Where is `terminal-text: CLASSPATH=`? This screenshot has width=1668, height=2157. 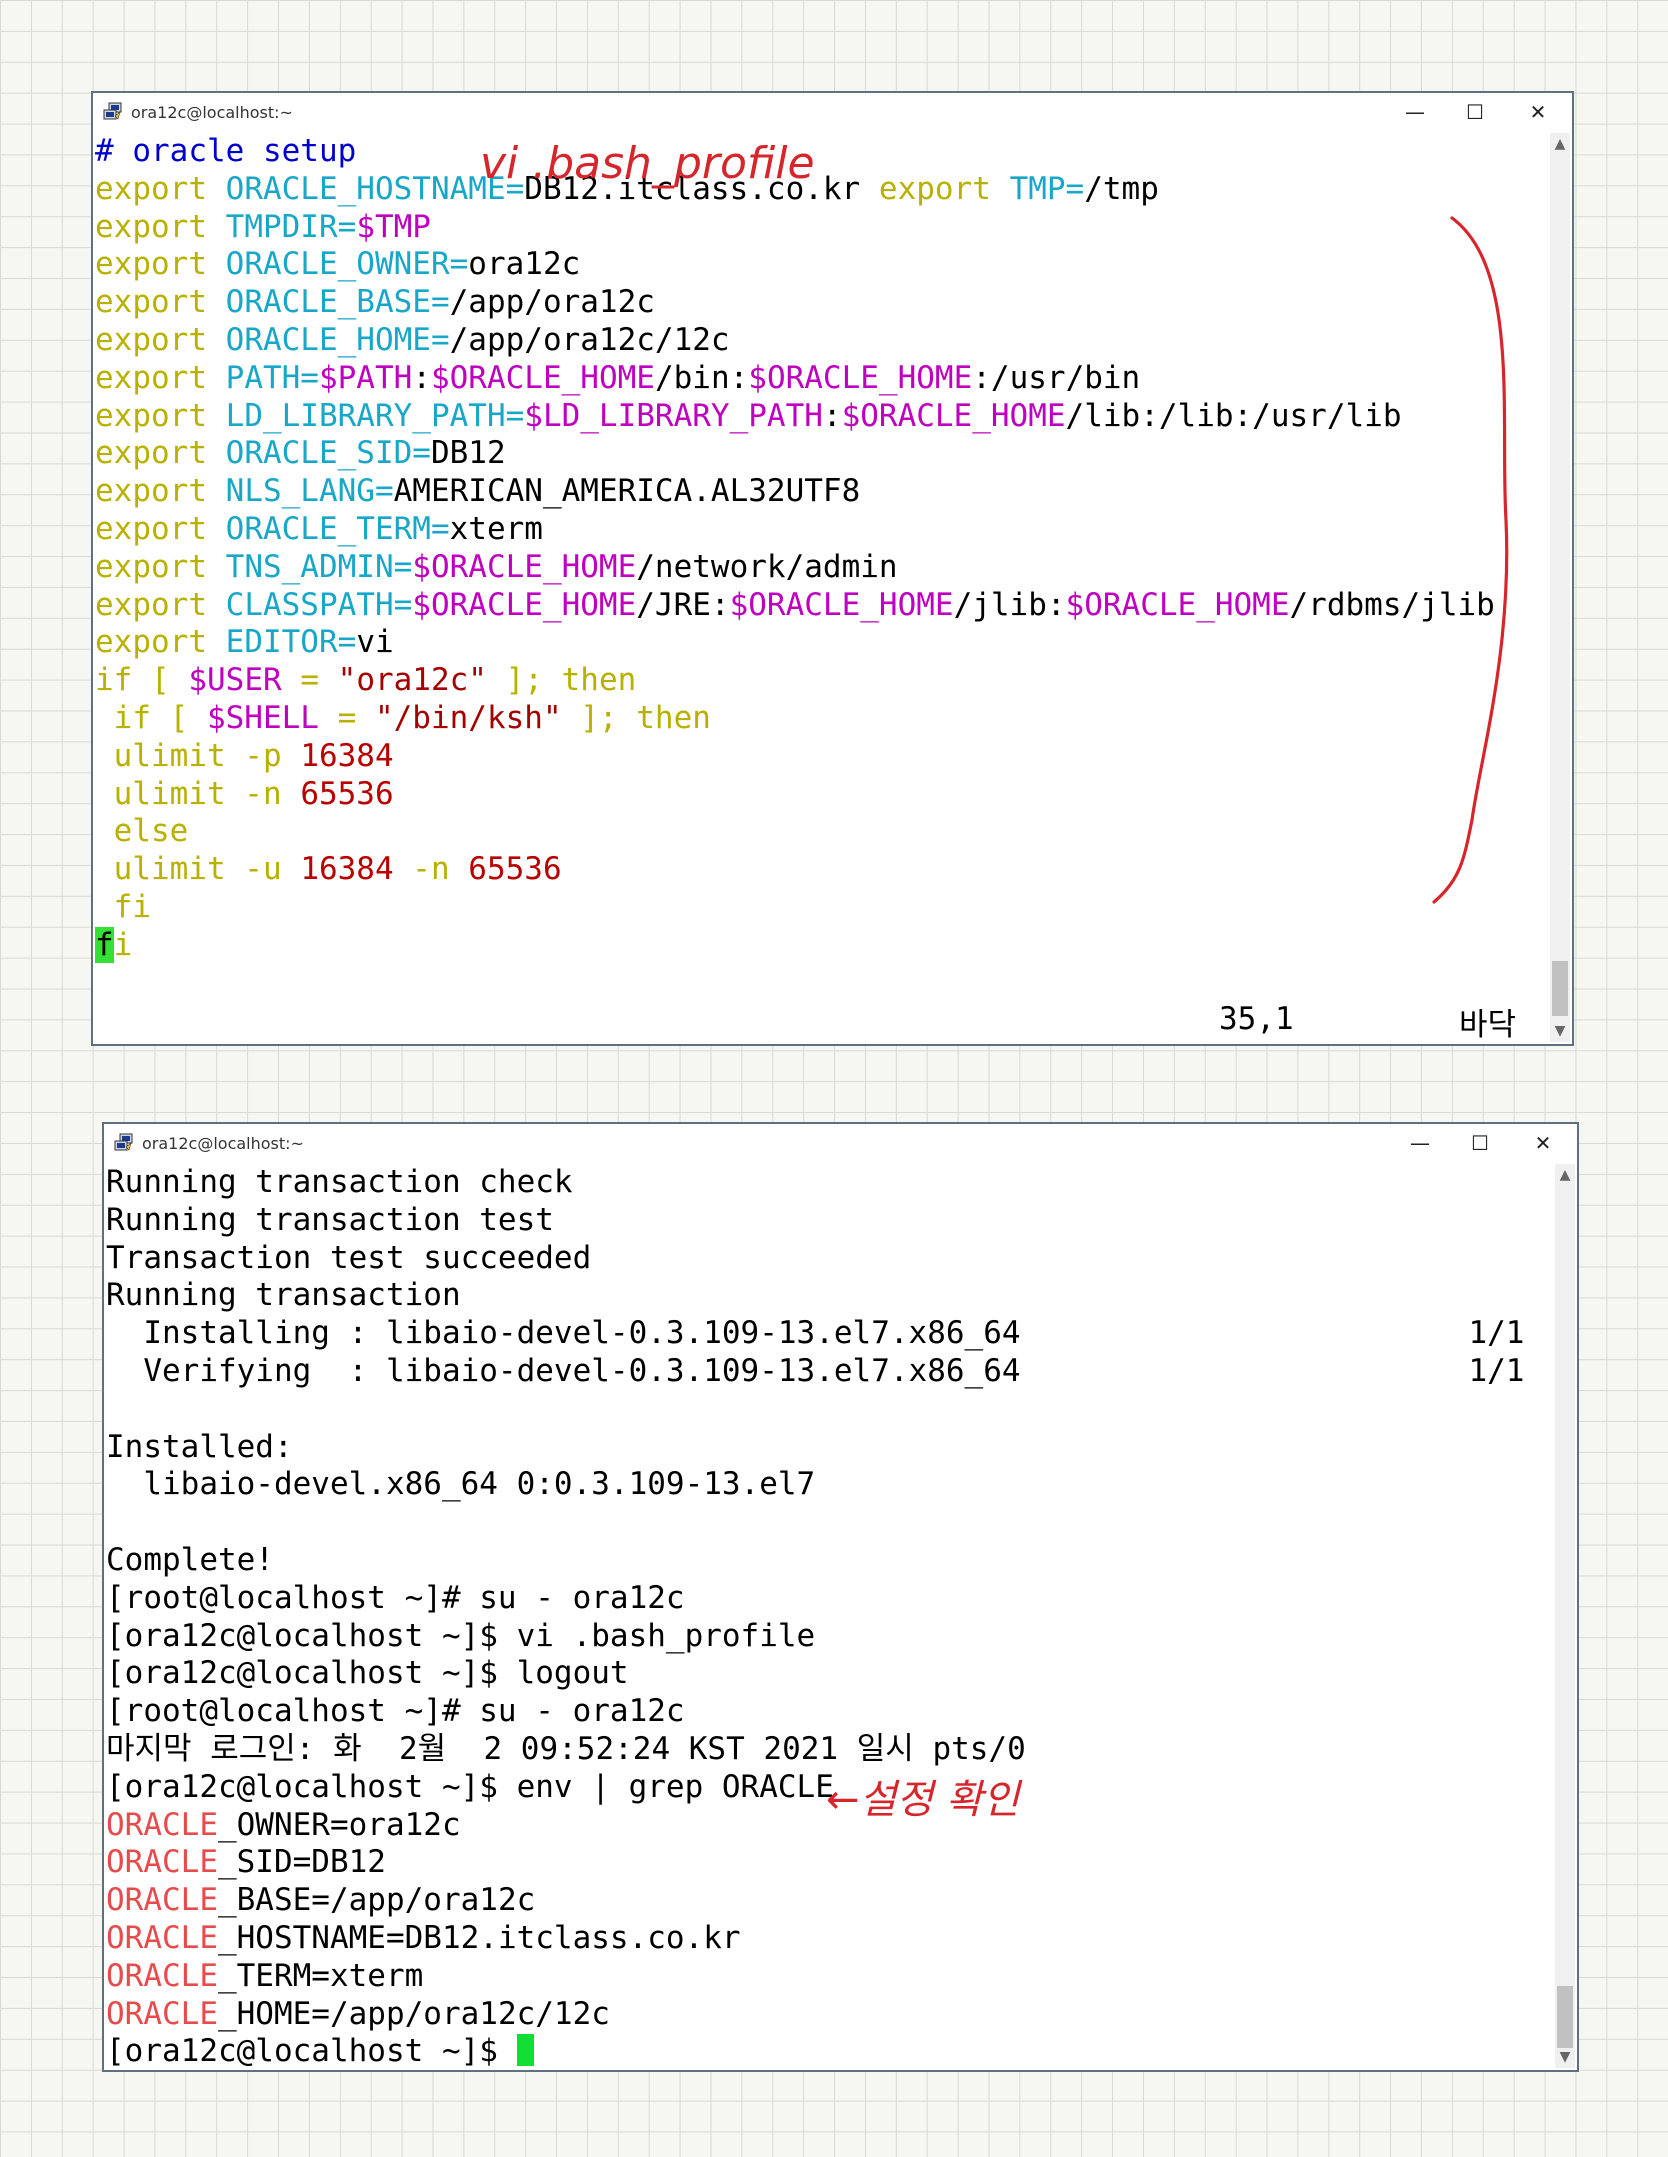 terminal-text: CLASSPATH= is located at coordinates (319, 604).